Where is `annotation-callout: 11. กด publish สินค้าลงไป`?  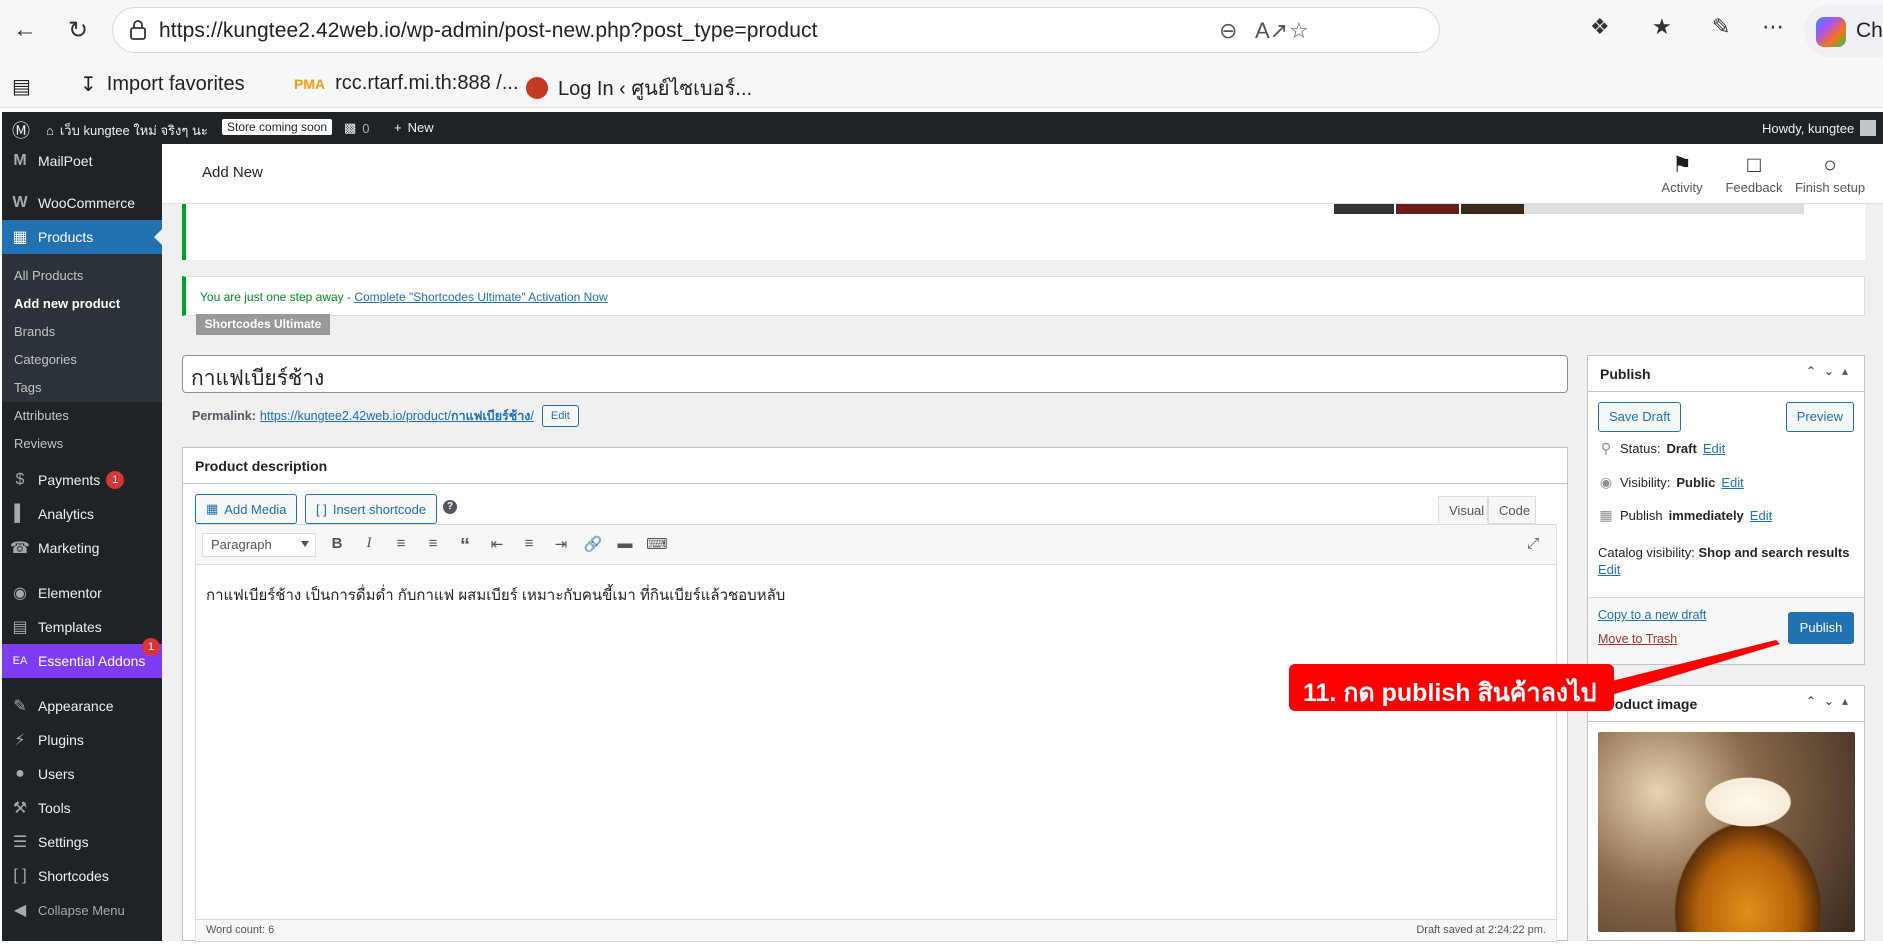
annotation-callout: 11. กด publish สินค้าลงไป is located at coordinates (1451, 687).